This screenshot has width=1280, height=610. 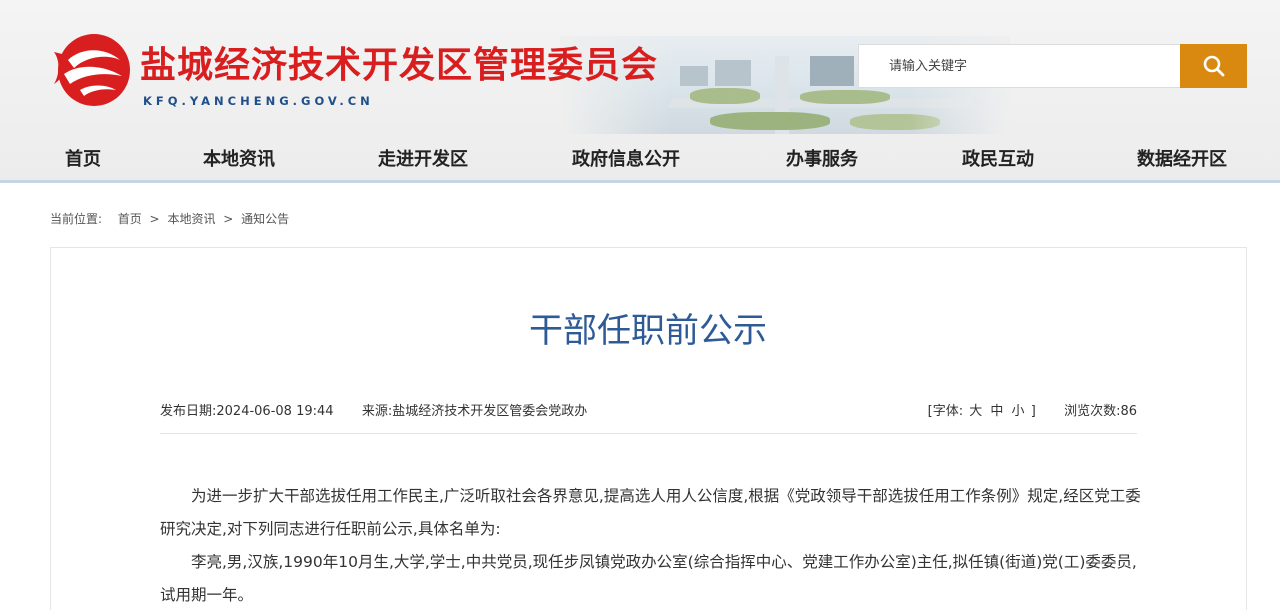 What do you see at coordinates (265, 219) in the screenshot?
I see `breadcrumb-notices: 通知公告` at bounding box center [265, 219].